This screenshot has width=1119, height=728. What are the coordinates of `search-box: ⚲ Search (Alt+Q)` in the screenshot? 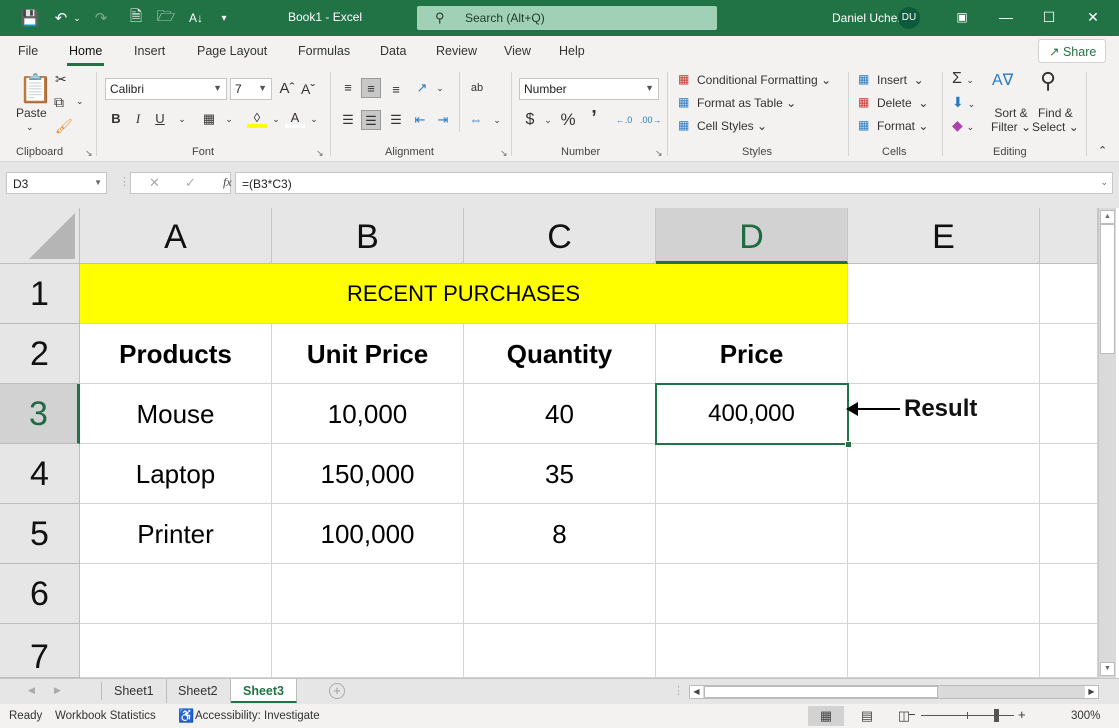 It's located at (567, 18).